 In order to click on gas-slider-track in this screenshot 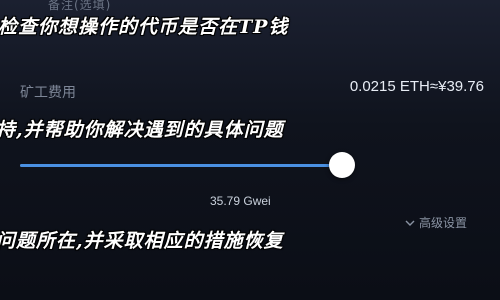, I will do `click(180, 165)`.